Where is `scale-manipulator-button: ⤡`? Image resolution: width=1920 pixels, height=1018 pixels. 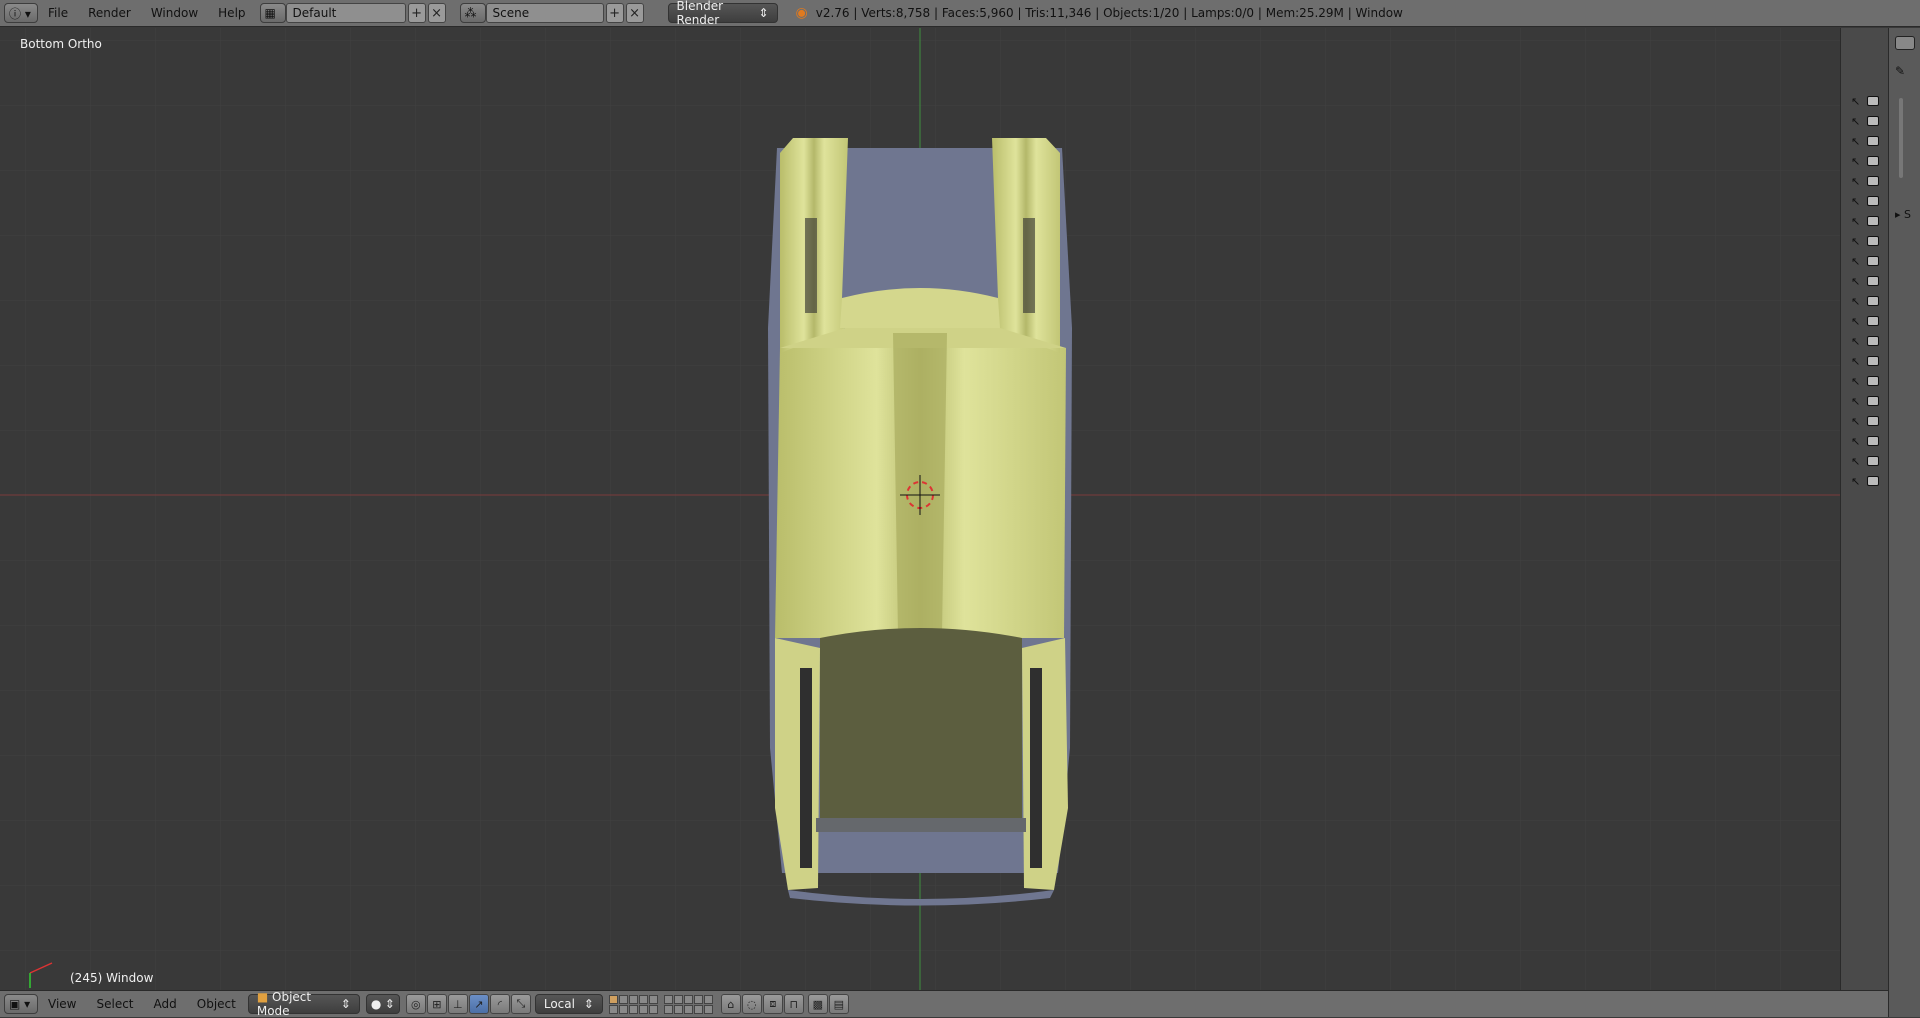 scale-manipulator-button: ⤡ is located at coordinates (520, 1004).